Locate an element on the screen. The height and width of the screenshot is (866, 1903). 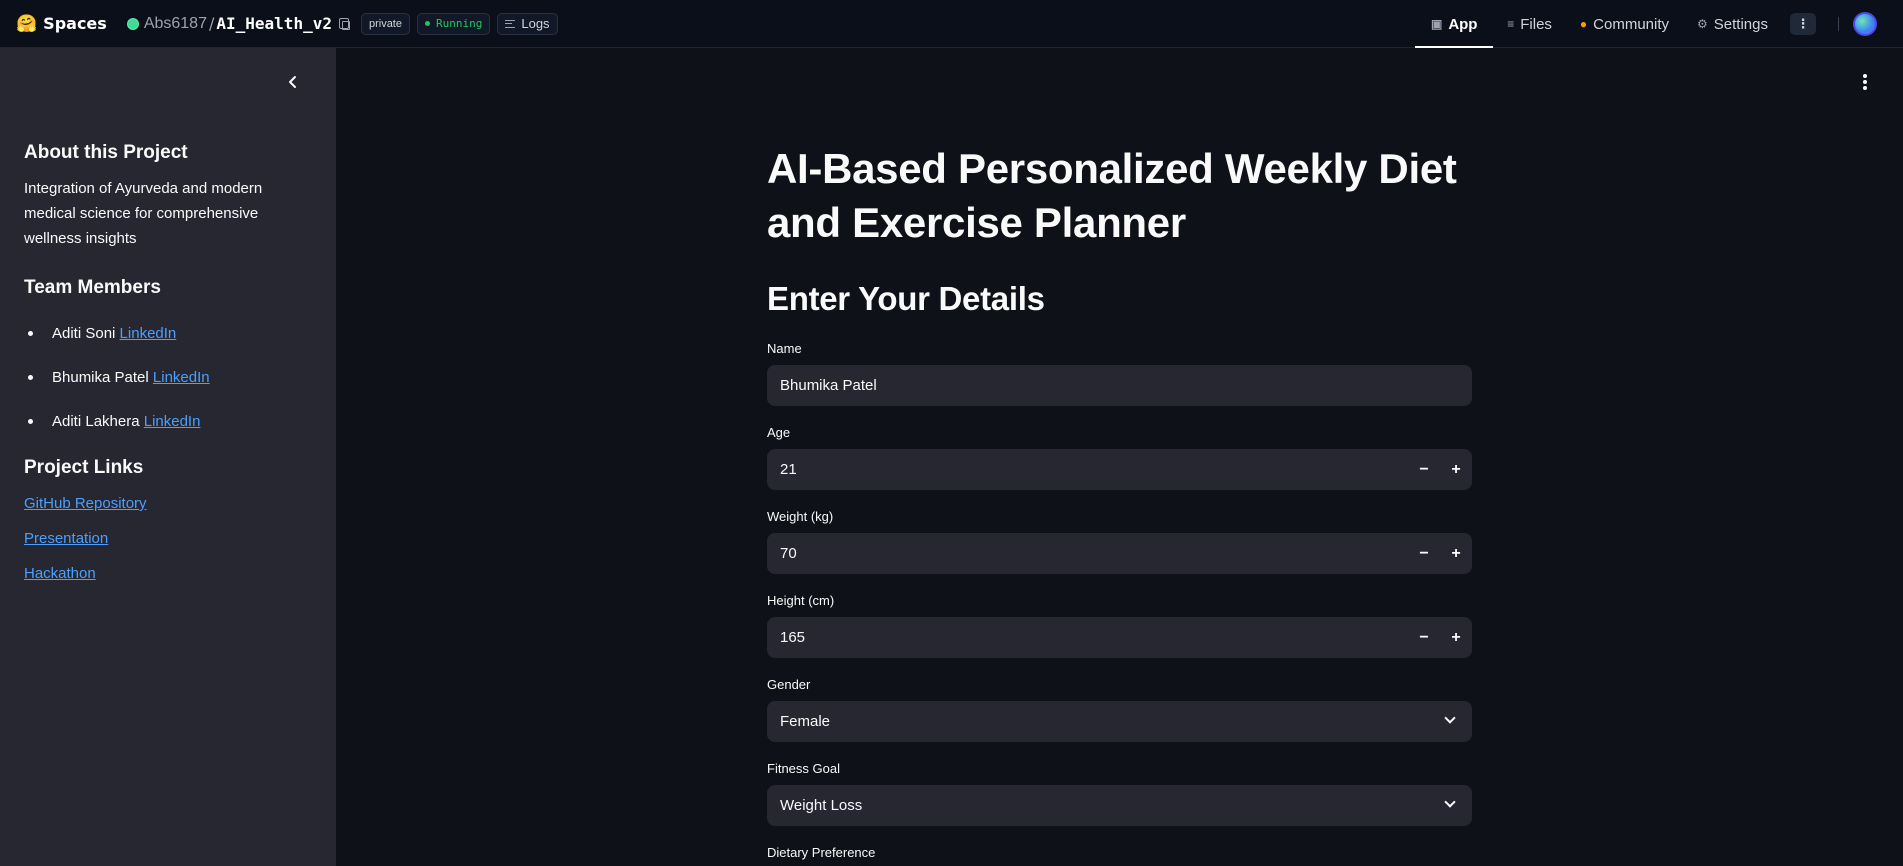
visibility-badge: private is located at coordinates (385, 23).